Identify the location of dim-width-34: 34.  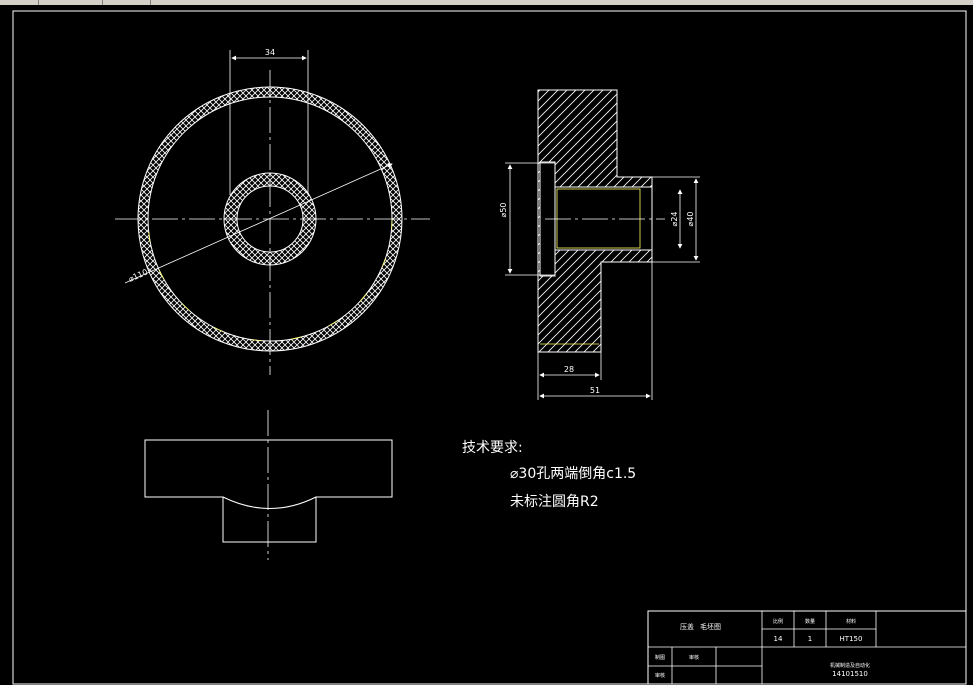
(270, 52).